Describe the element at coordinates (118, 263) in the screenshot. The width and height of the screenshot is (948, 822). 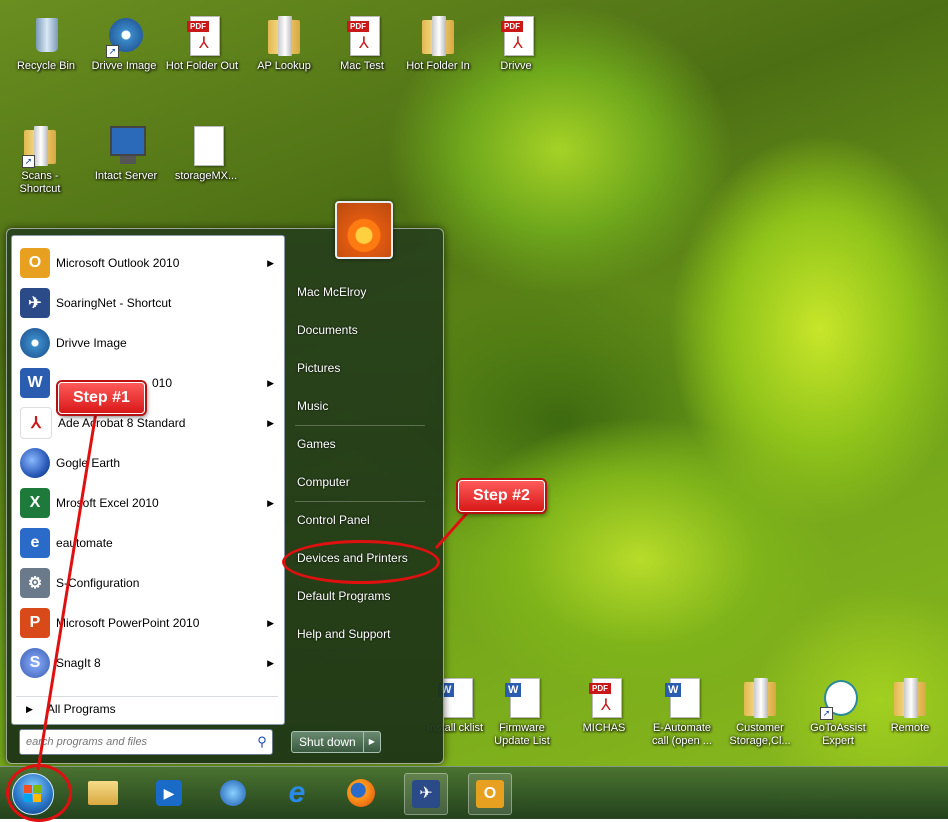
I see `menu-item-label: Microsoft Outlook 2010` at that location.